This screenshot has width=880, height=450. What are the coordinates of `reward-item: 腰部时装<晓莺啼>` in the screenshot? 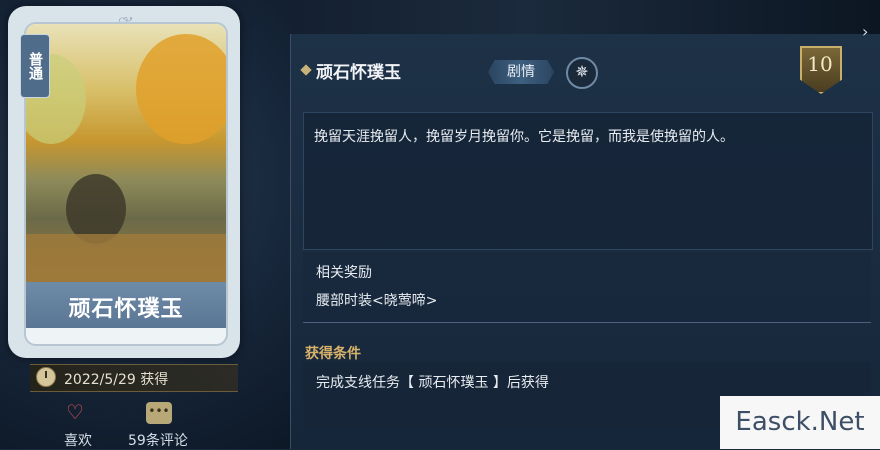 It's located at (377, 301).